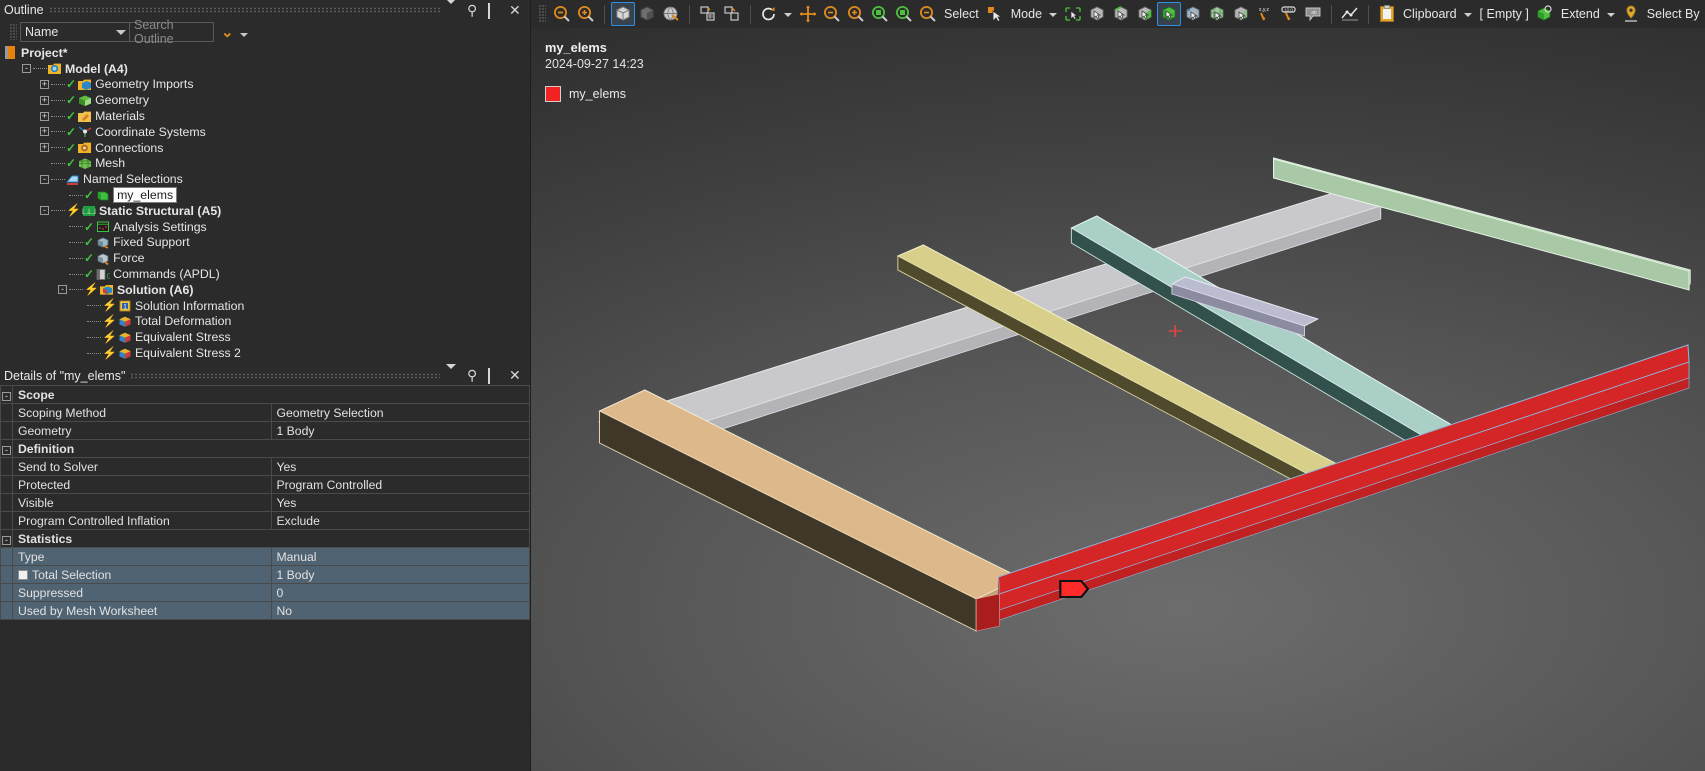 This screenshot has height=771, width=1705. I want to click on tree-item-equivalent-stress-2: ⚡ Equivalent Stress 2, so click(265, 353).